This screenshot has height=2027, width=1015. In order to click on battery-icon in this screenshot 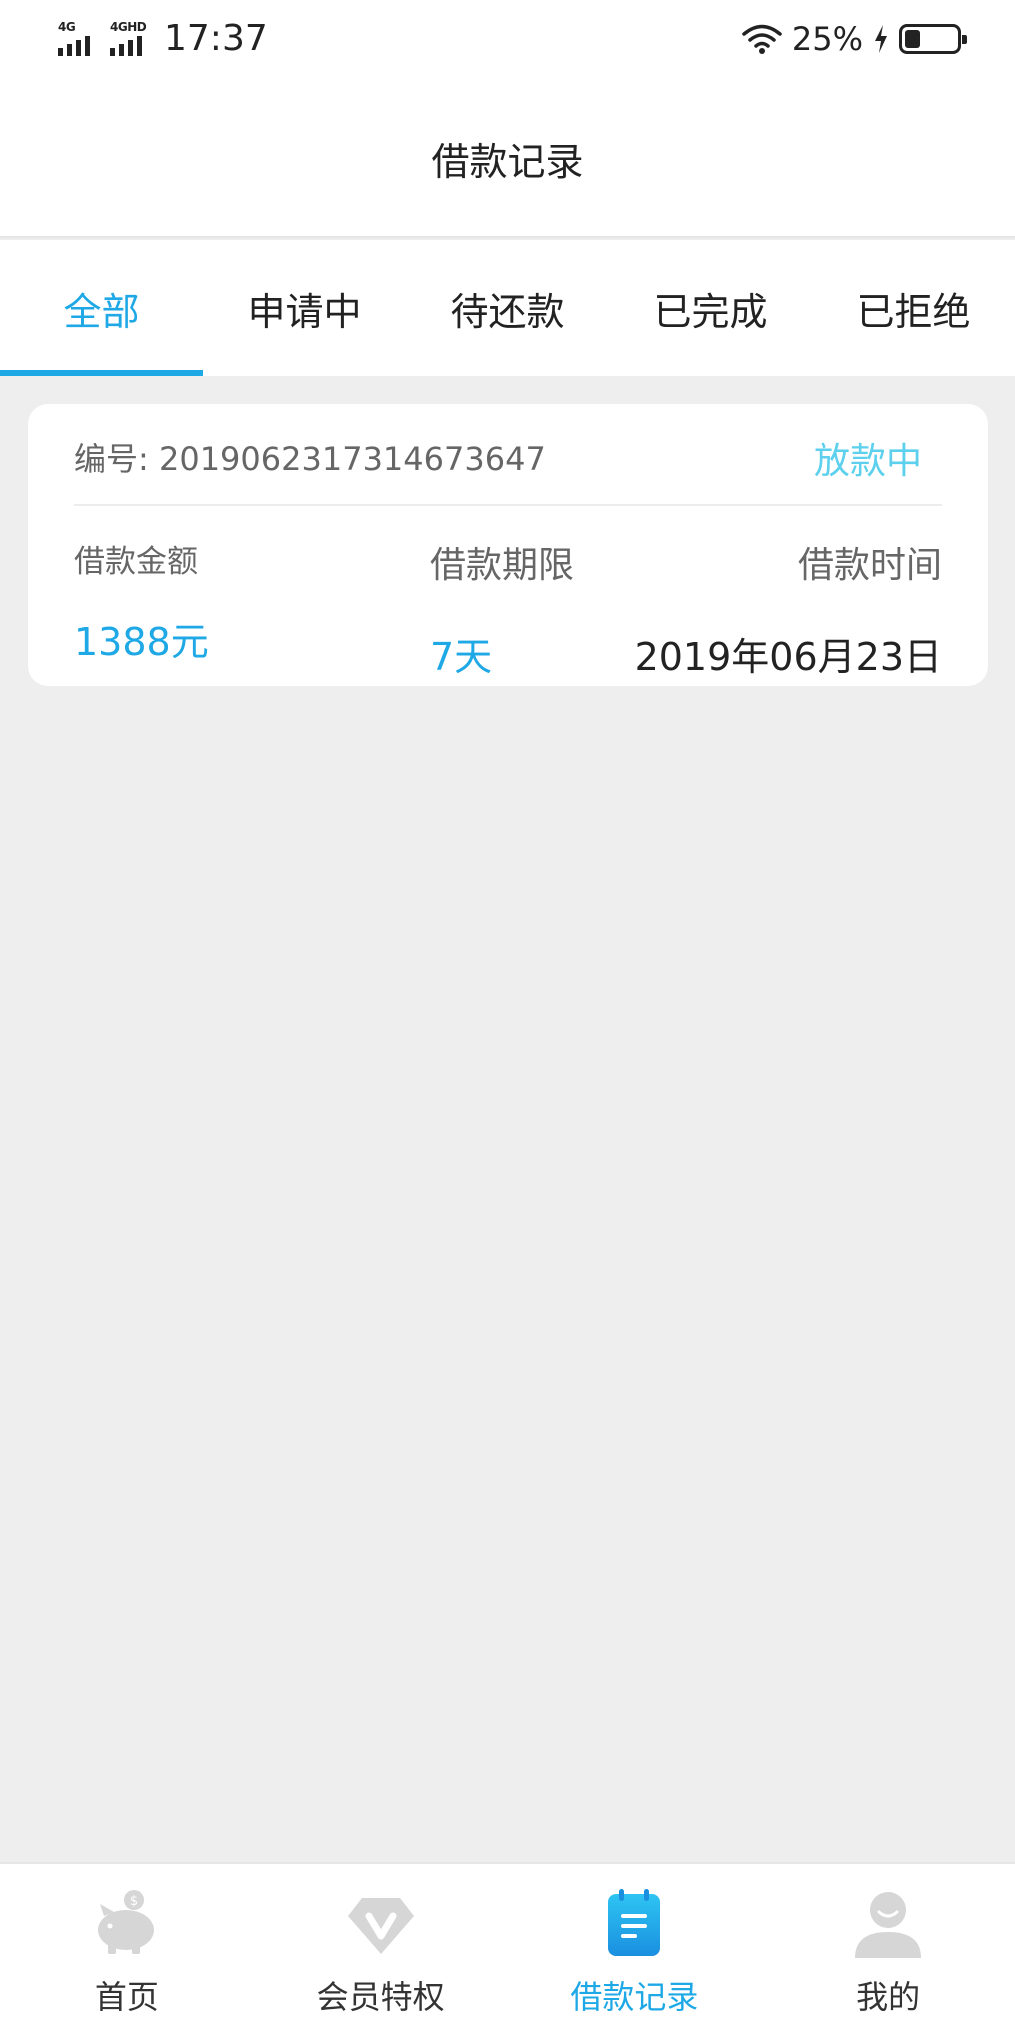, I will do `click(933, 39)`.